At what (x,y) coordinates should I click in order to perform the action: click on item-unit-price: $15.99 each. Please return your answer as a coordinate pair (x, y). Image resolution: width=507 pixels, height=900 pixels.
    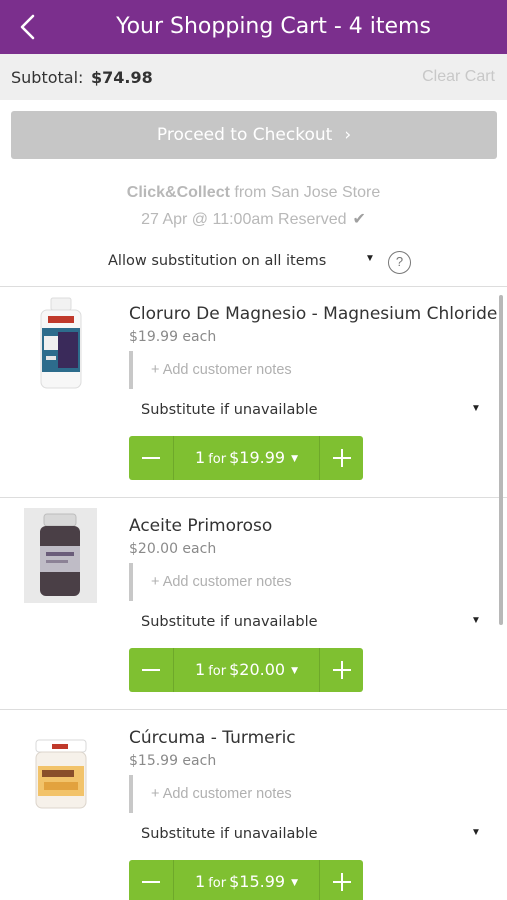
    Looking at the image, I should click on (173, 761).